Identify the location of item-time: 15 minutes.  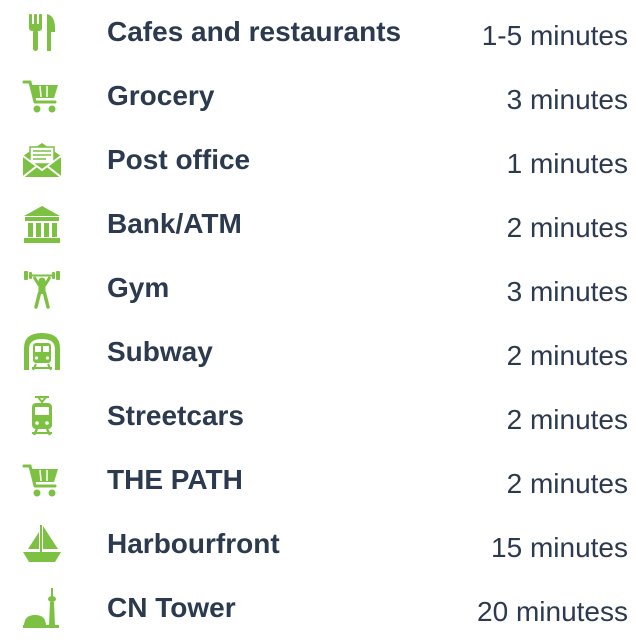
(559, 547).